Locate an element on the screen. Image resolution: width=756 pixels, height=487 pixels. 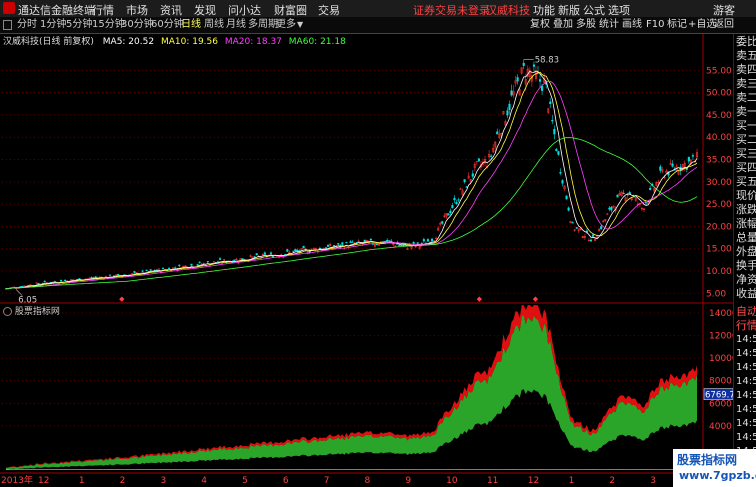
indicator-title: 股票指标网 is located at coordinates (37, 312).